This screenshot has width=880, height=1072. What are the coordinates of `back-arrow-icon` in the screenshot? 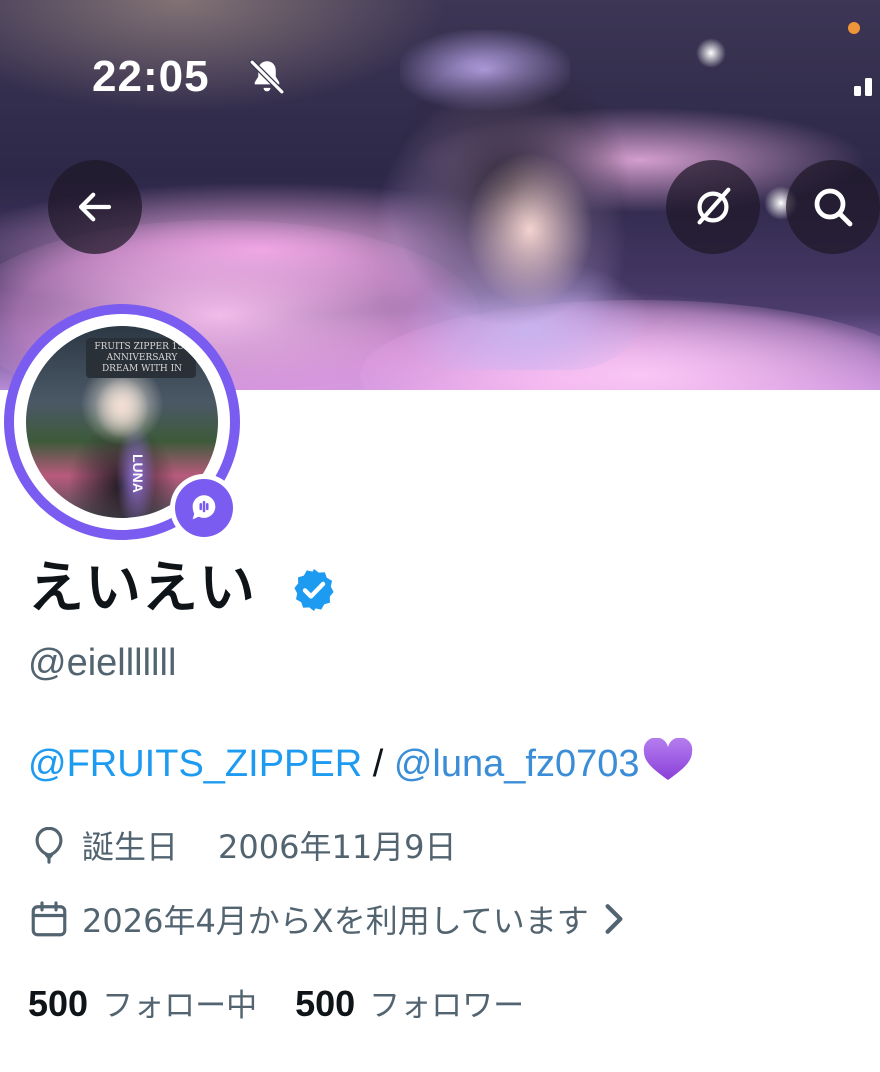 It's located at (95, 207).